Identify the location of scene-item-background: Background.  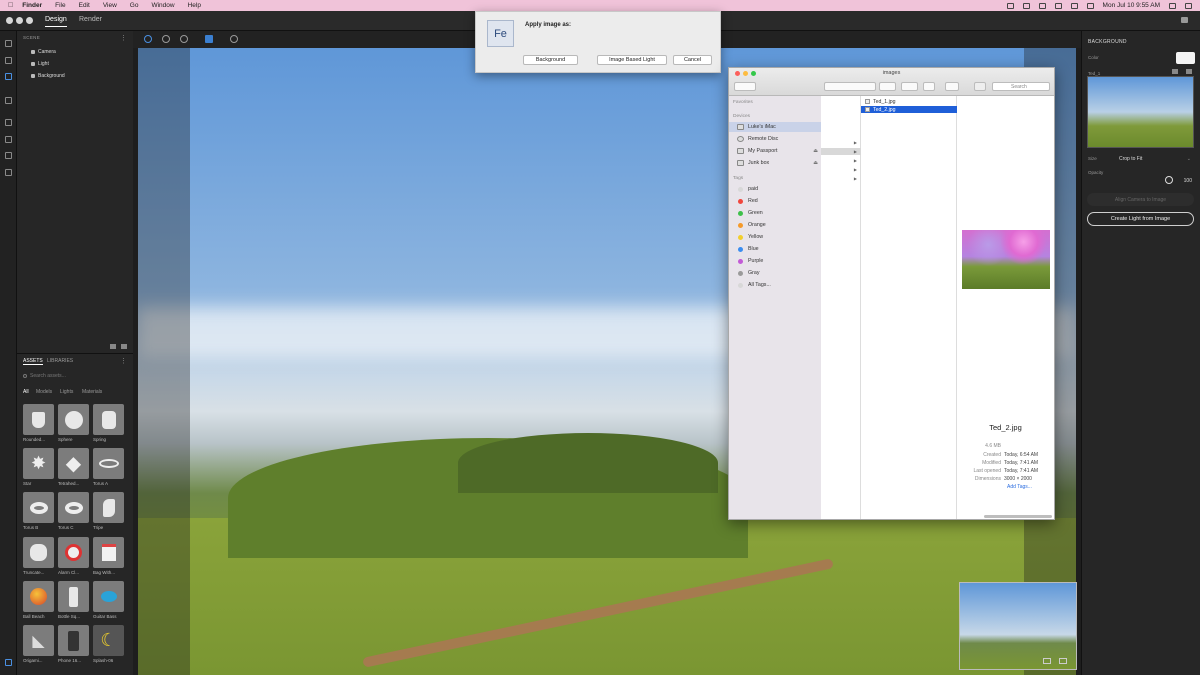
(48, 76).